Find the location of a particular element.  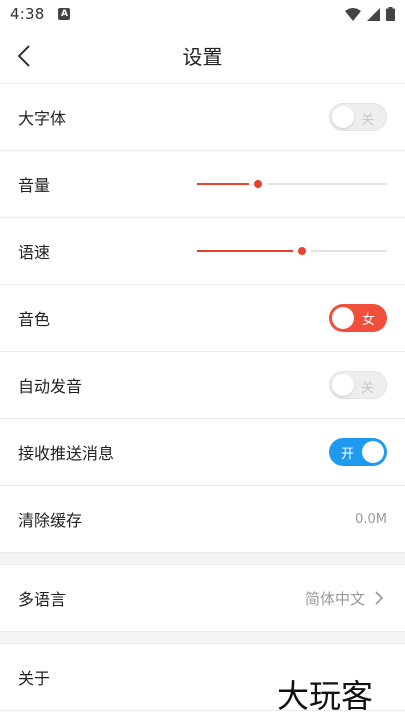

voice-label: 音色 is located at coordinates (34, 319).